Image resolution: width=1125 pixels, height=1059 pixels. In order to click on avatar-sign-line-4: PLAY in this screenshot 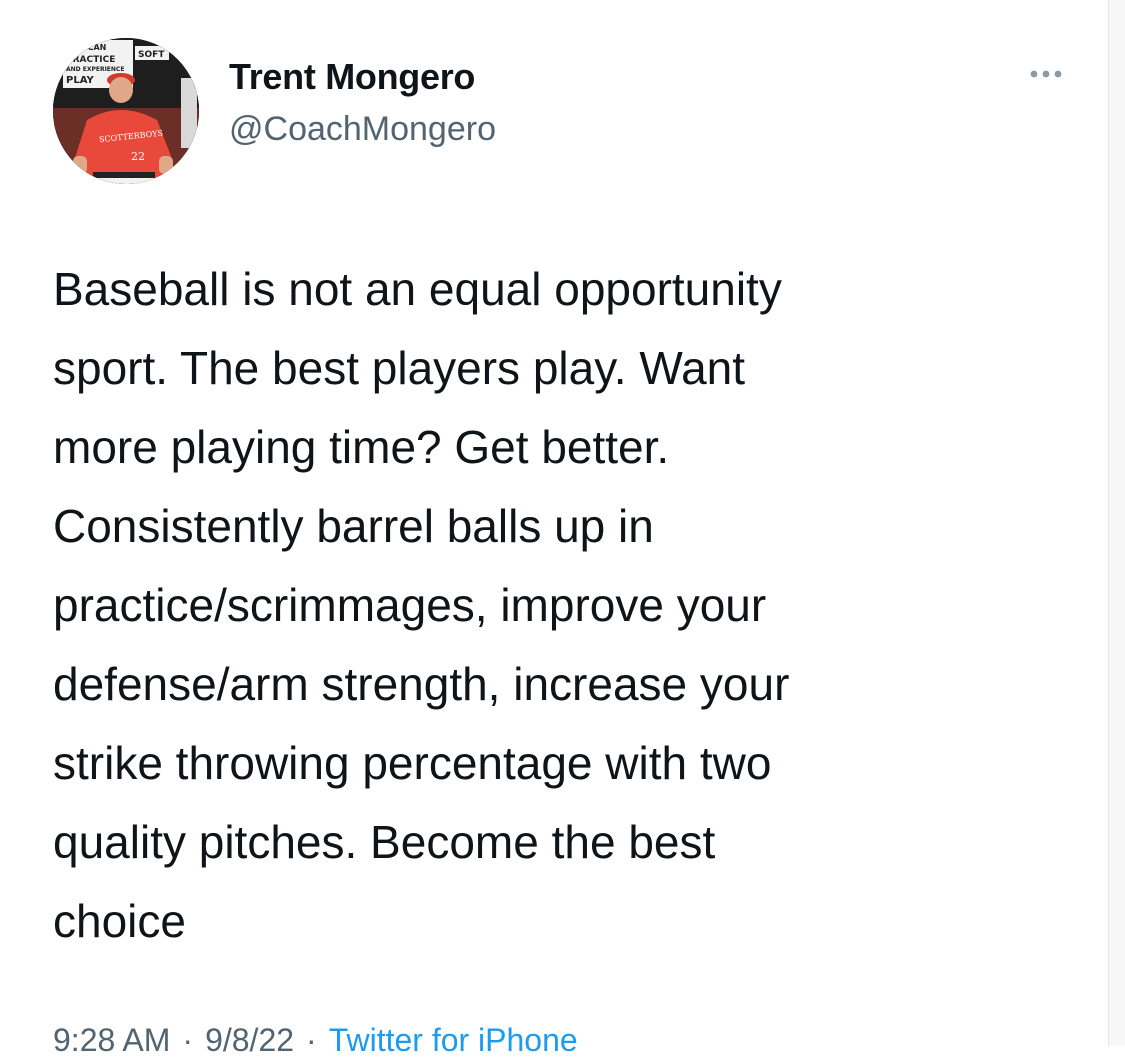, I will do `click(80, 80)`.